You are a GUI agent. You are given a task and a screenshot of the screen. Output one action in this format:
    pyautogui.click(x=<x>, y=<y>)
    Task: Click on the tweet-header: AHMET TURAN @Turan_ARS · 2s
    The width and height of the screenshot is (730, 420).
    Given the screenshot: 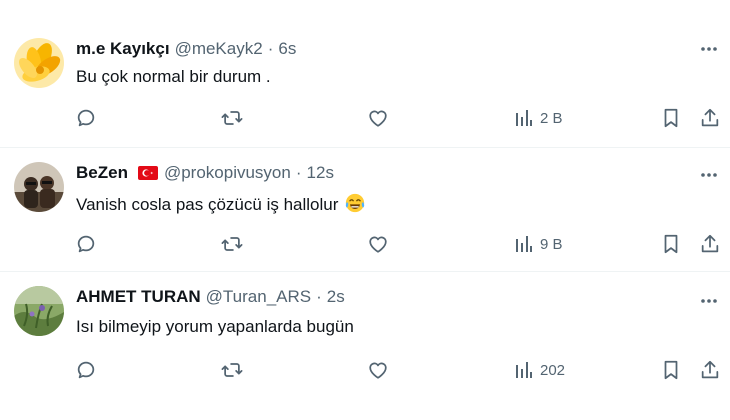 What is the action you would take?
    pyautogui.click(x=210, y=297)
    